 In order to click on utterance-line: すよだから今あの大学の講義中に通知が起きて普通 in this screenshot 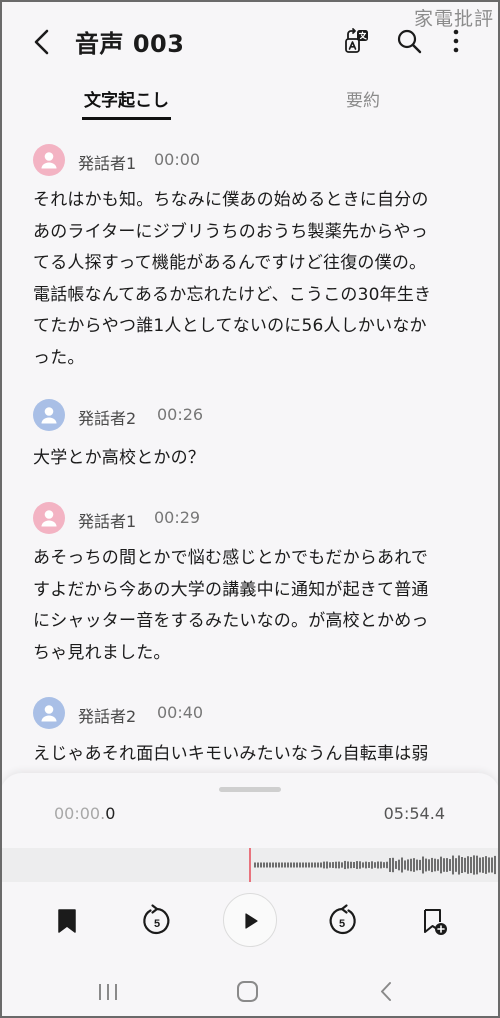, I will do `click(231, 589)`.